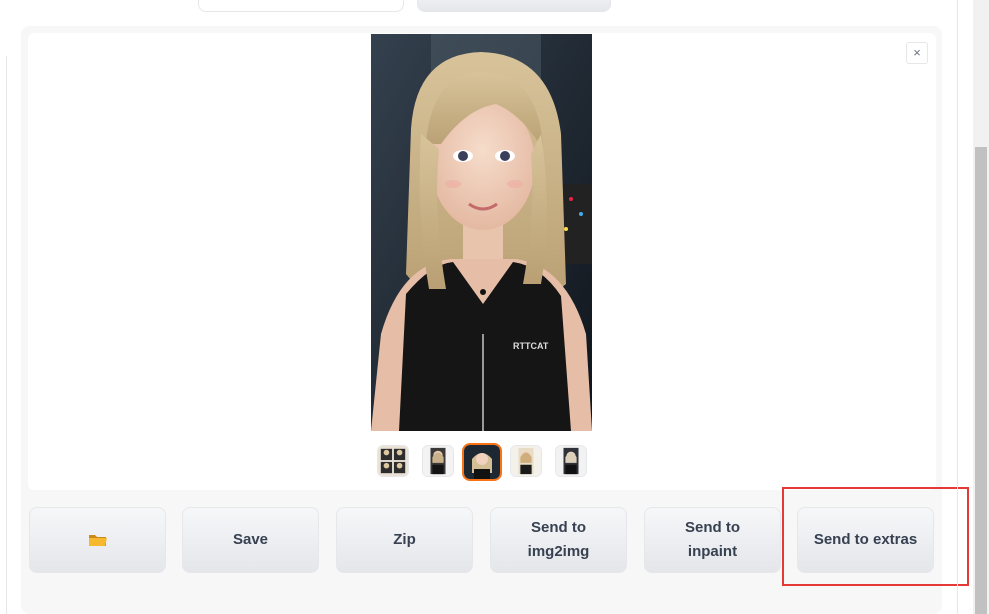  I want to click on send-to-extras-label: Send to extras, so click(865, 539).